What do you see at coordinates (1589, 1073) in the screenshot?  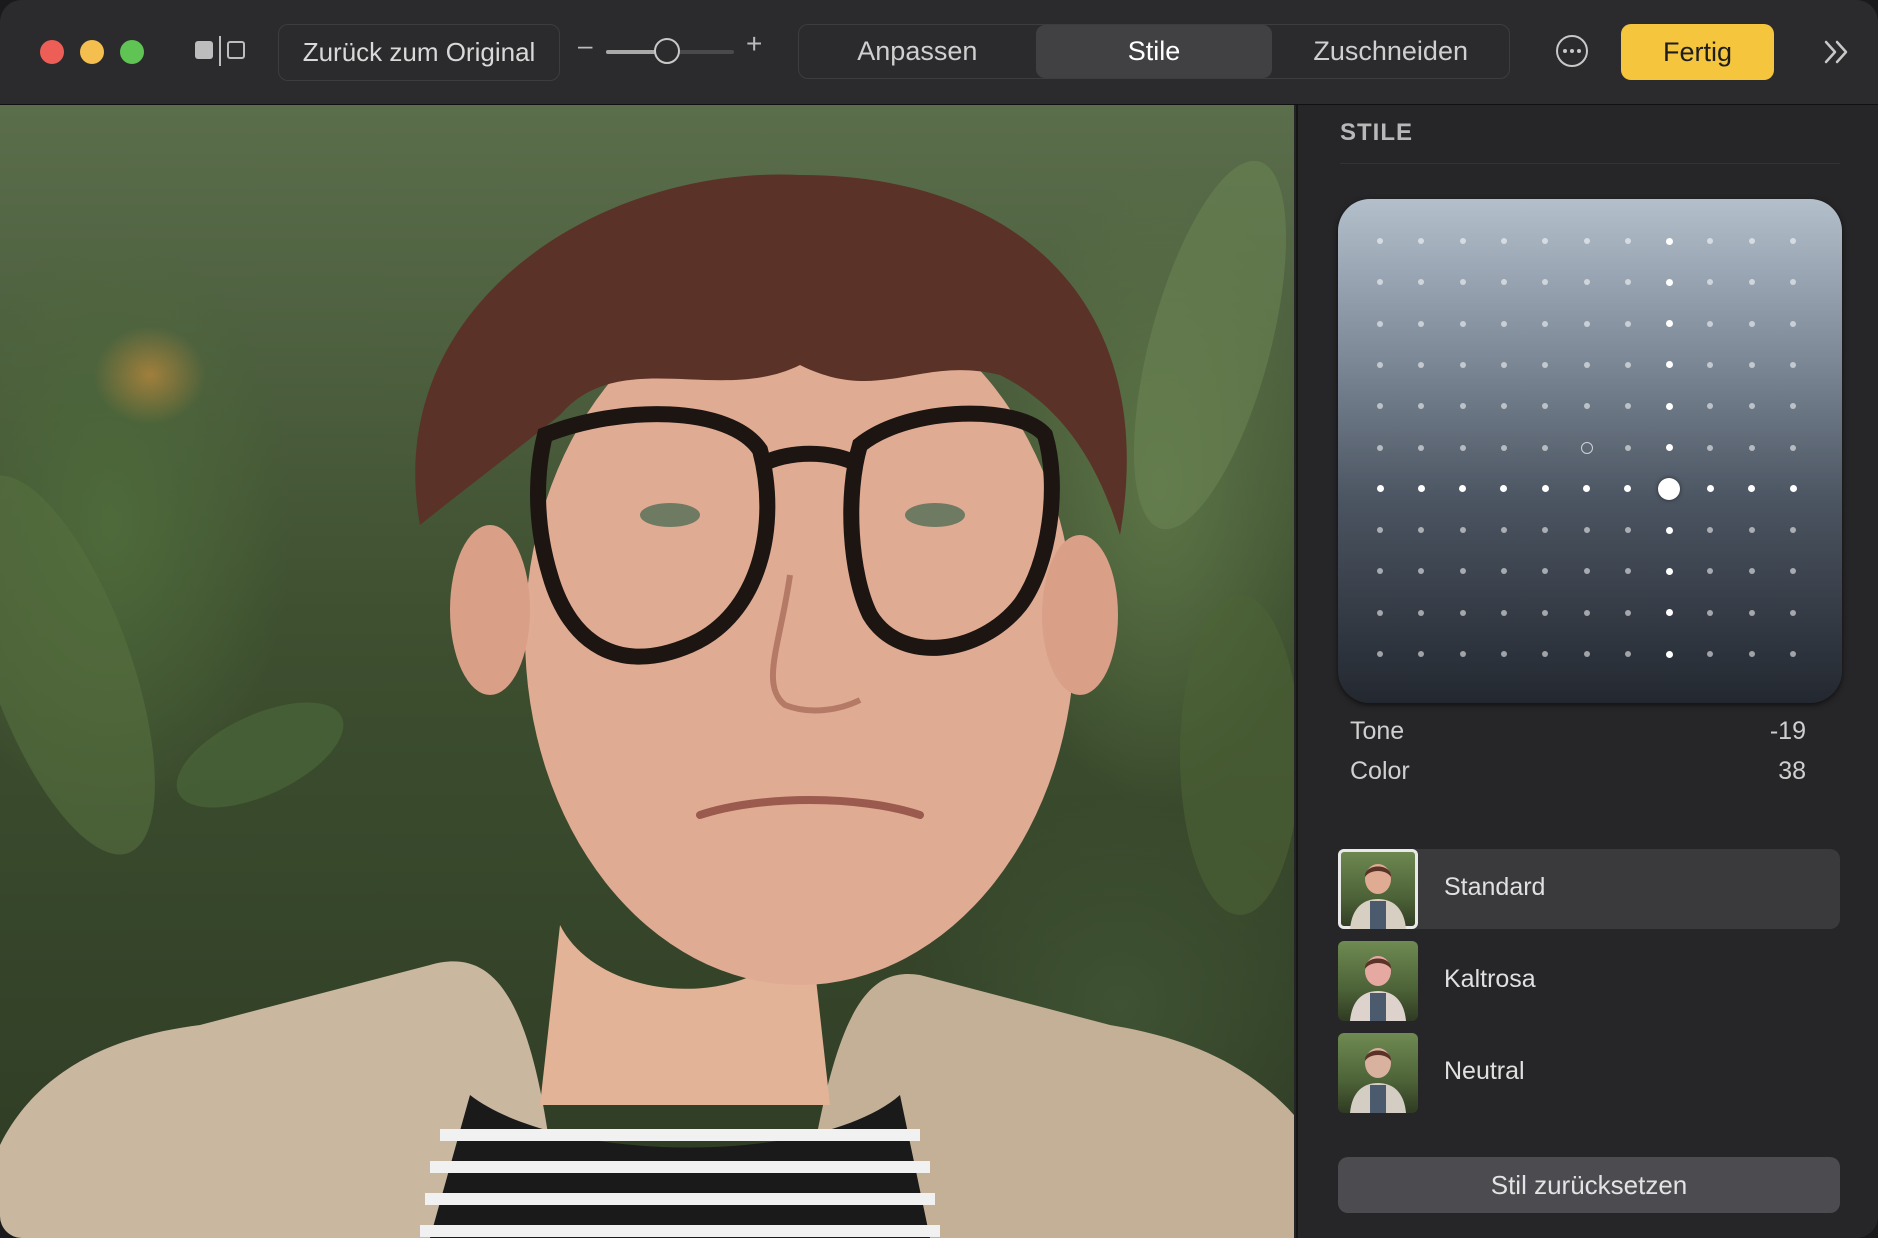 I see `style-item-neutral: Neutral` at bounding box center [1589, 1073].